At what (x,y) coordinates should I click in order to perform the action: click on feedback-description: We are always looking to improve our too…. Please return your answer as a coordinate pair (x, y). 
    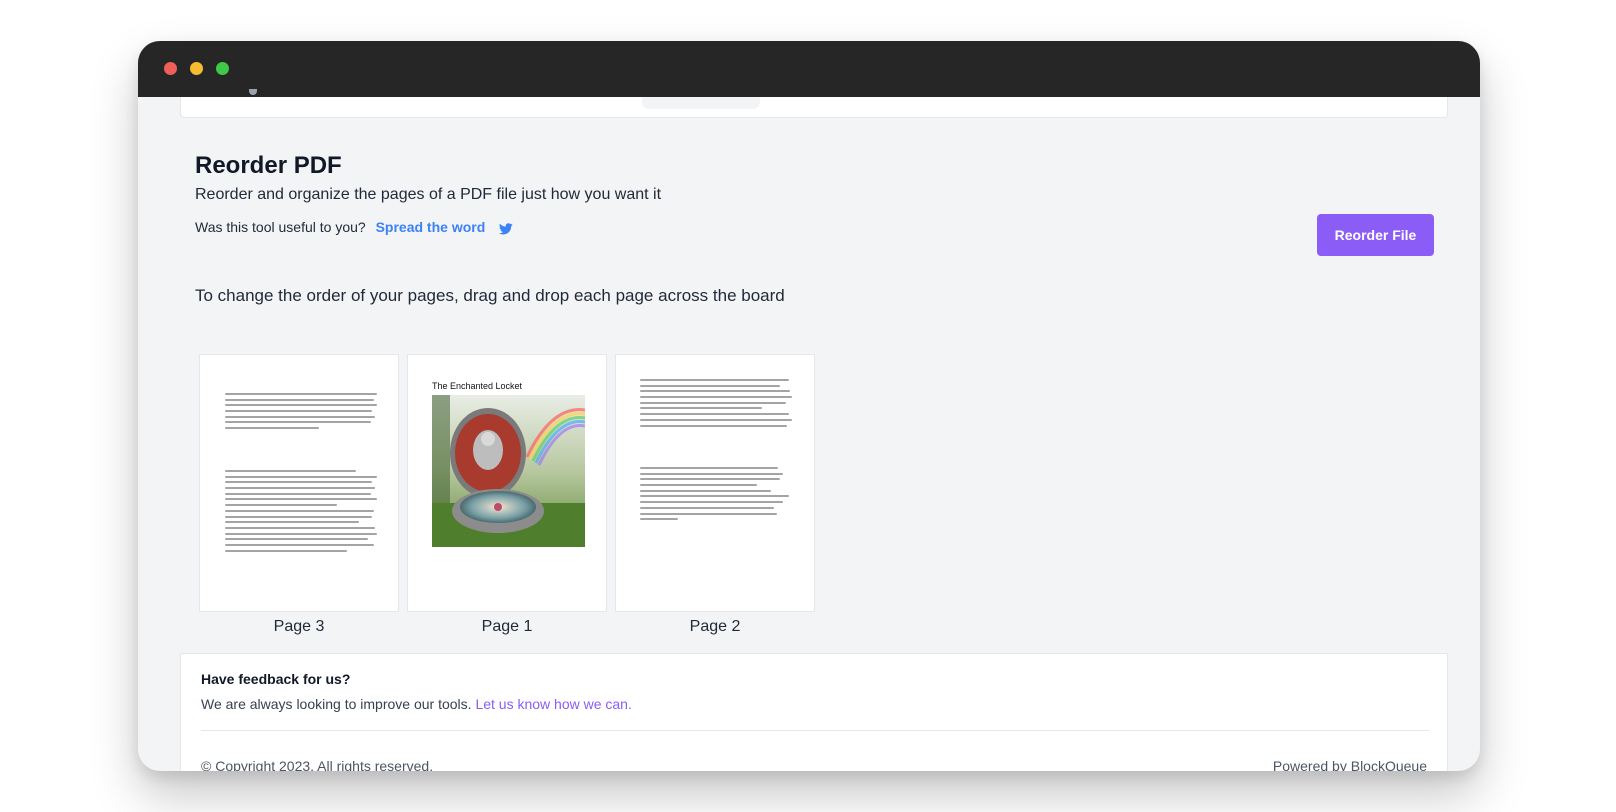
    Looking at the image, I should click on (336, 704).